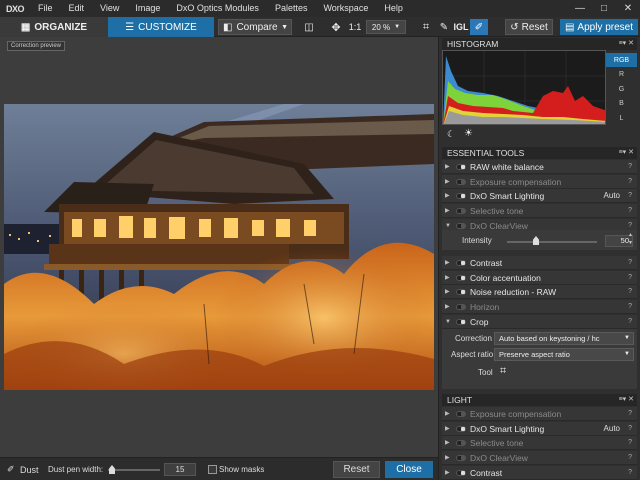 The height and width of the screenshot is (480, 640). I want to click on preset-icon: ▤, so click(569, 27).